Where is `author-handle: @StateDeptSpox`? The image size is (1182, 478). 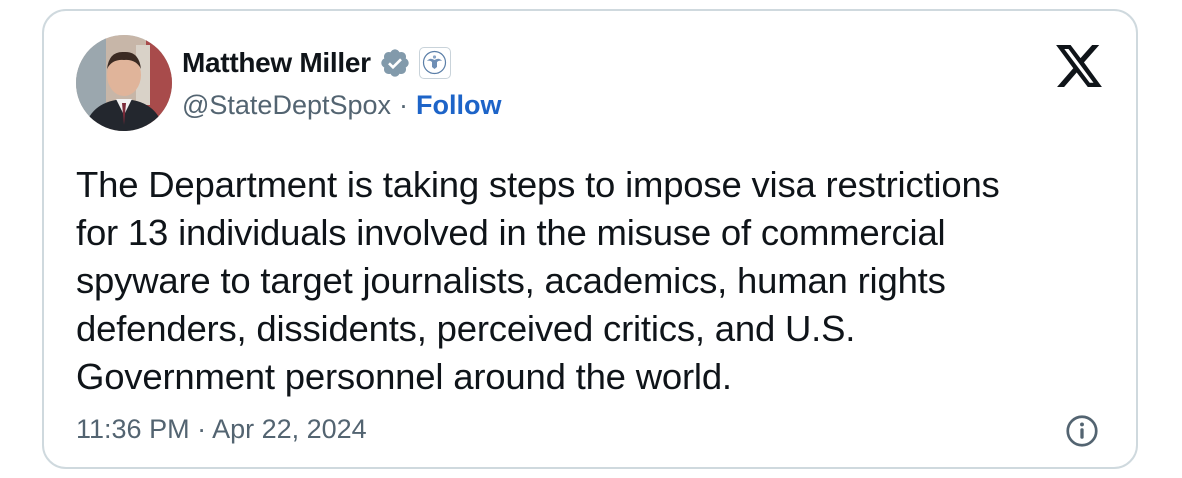 author-handle: @StateDeptSpox is located at coordinates (286, 105).